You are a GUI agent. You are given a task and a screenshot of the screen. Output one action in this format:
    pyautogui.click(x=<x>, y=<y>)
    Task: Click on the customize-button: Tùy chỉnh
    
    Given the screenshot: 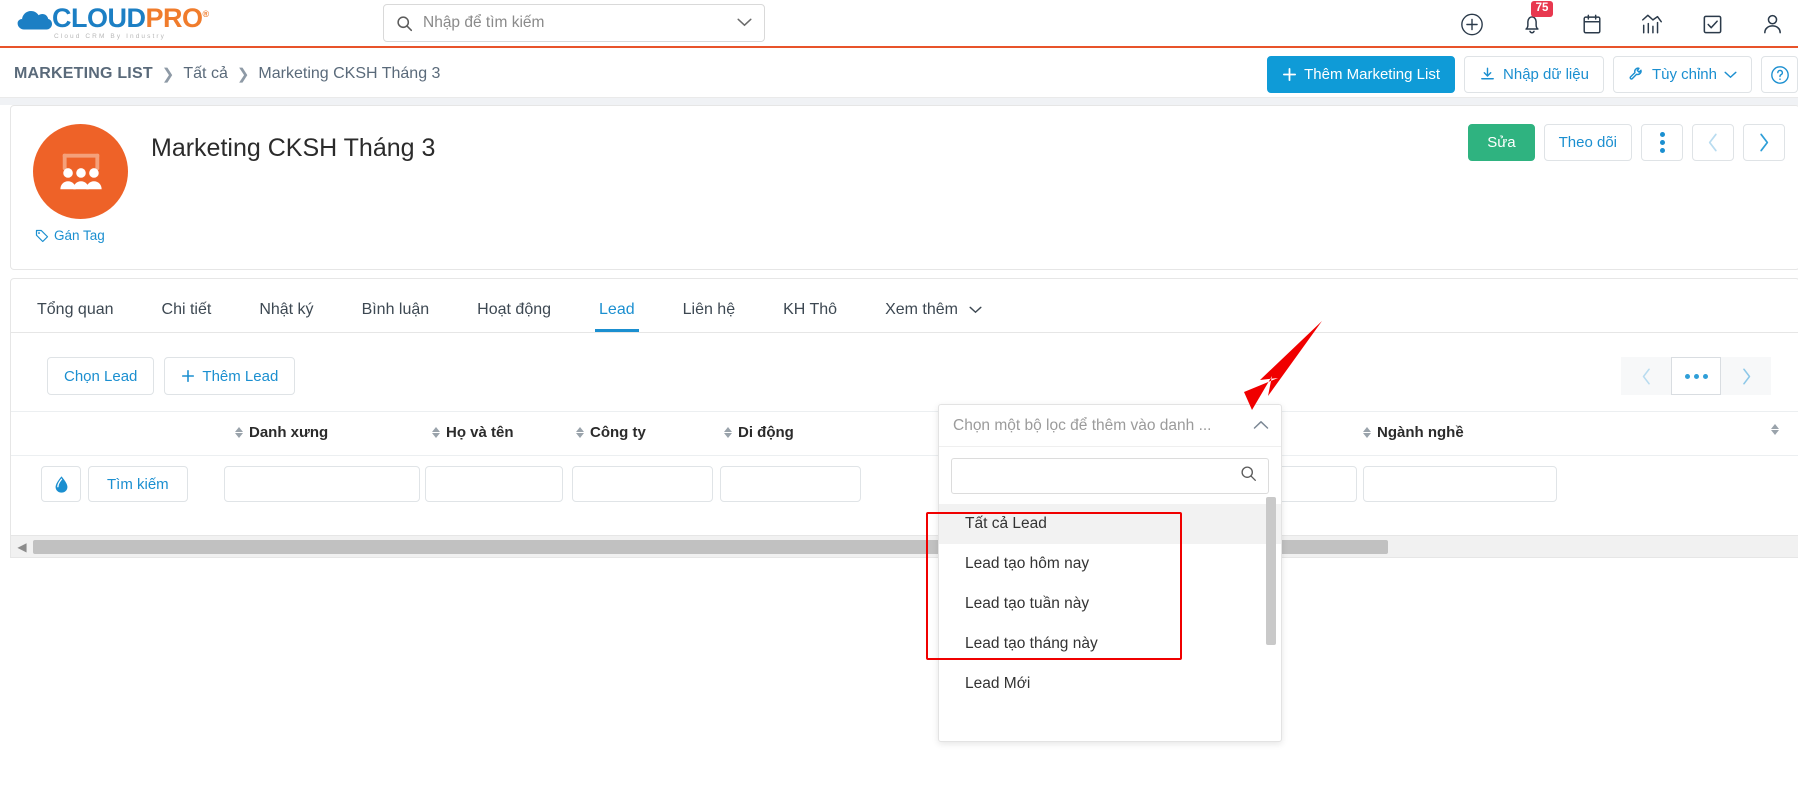 What is the action you would take?
    pyautogui.click(x=1682, y=74)
    